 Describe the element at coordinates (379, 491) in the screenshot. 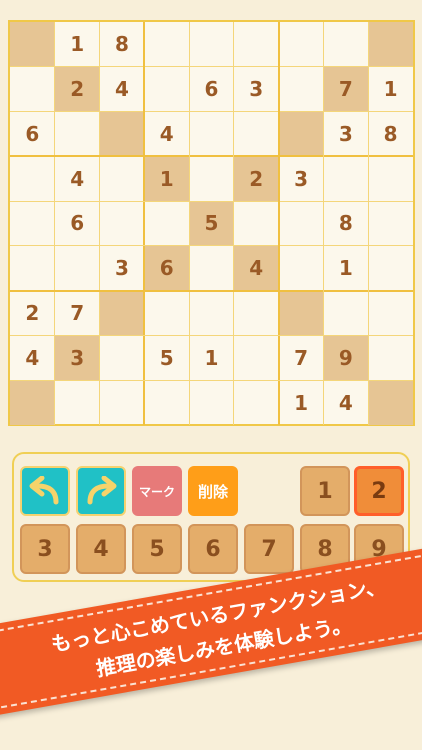

I see `number-button-2: 2` at that location.